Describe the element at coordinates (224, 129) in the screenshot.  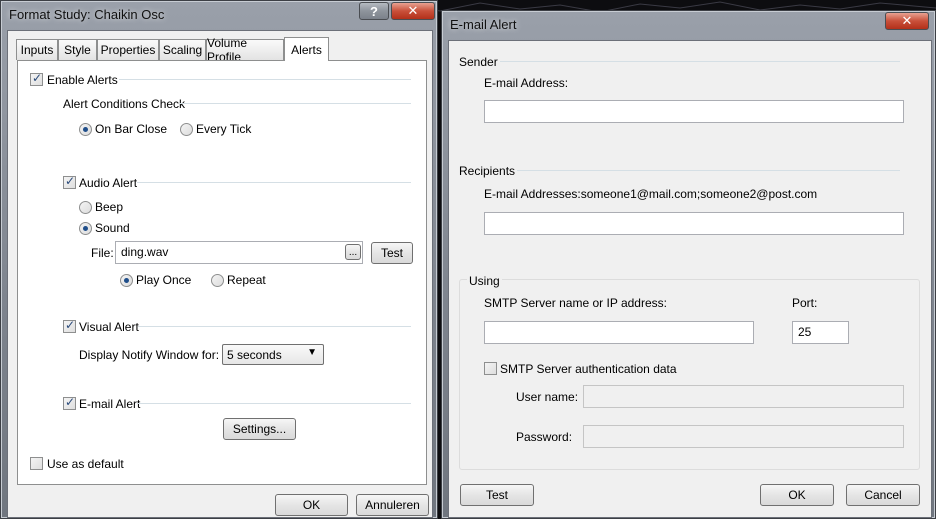
I see `every-tick-label: Every Tick` at that location.